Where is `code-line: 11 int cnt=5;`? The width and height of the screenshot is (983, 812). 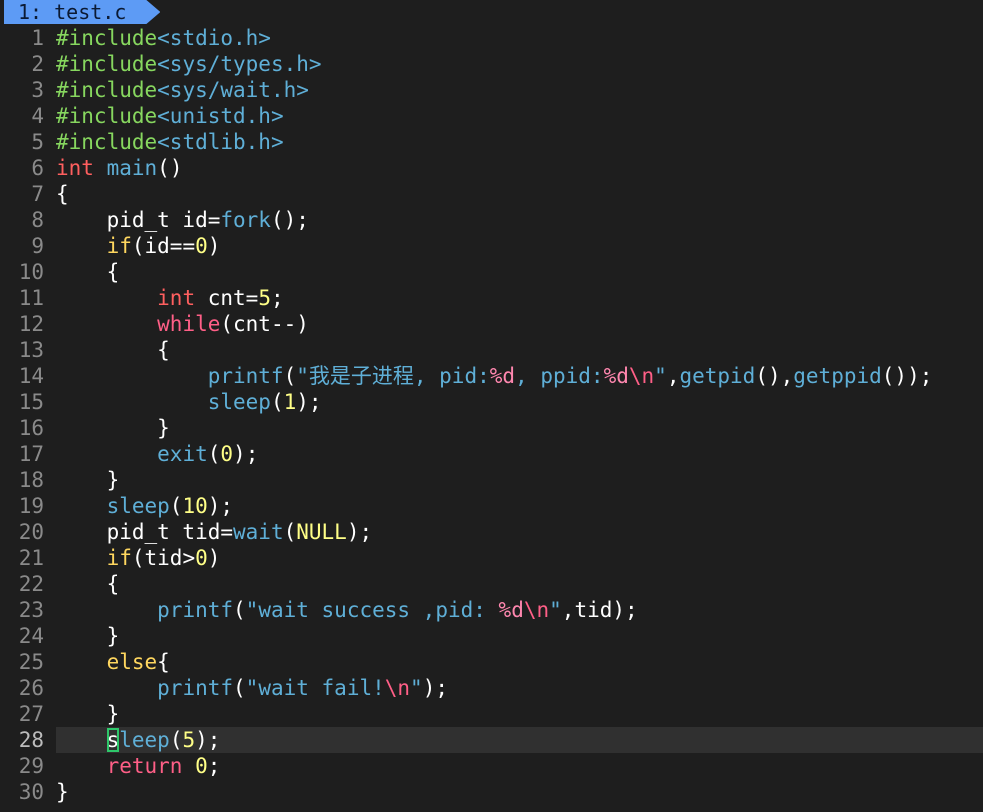 code-line: 11 int cnt=5; is located at coordinates (491, 298).